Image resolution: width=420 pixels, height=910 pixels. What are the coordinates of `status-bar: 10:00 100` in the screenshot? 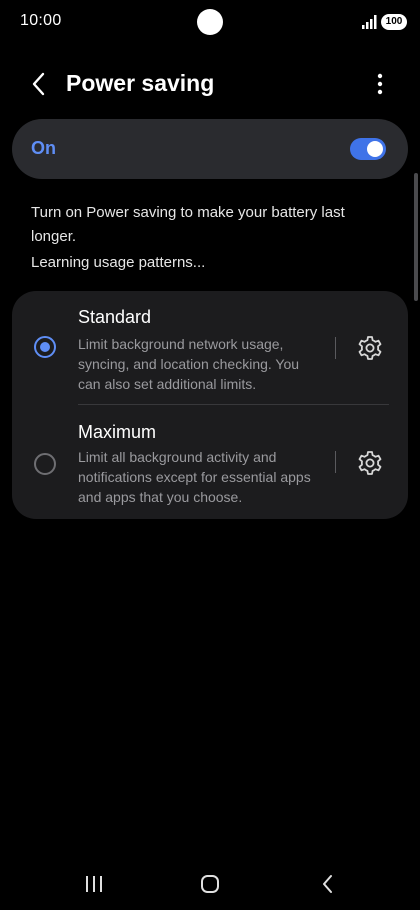 It's located at (210, 22).